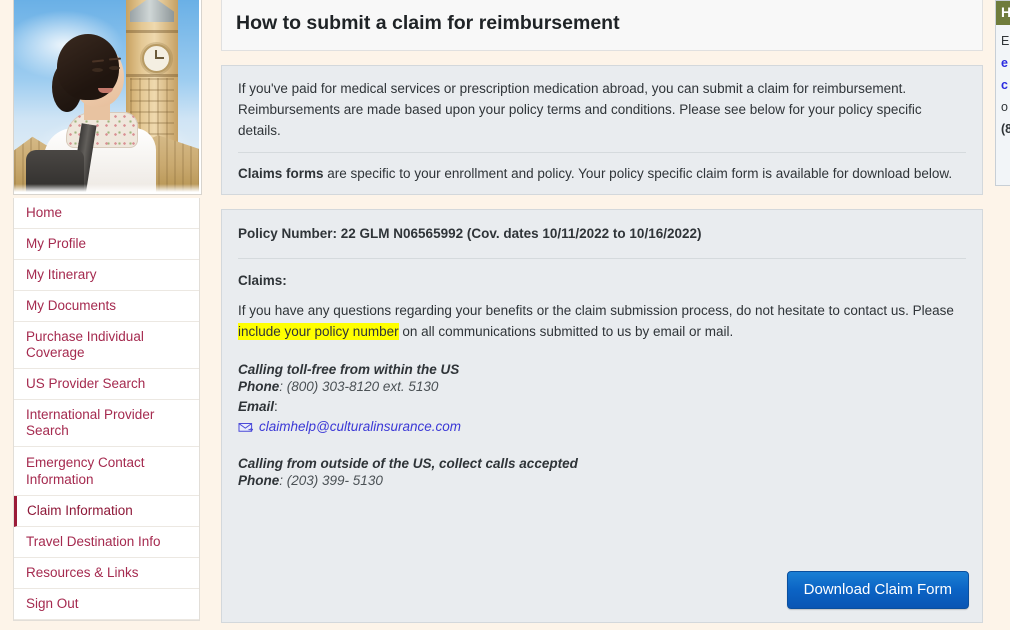 This screenshot has height=630, width=1010. What do you see at coordinates (156, 58) in the screenshot?
I see `clock-face-icon` at bounding box center [156, 58].